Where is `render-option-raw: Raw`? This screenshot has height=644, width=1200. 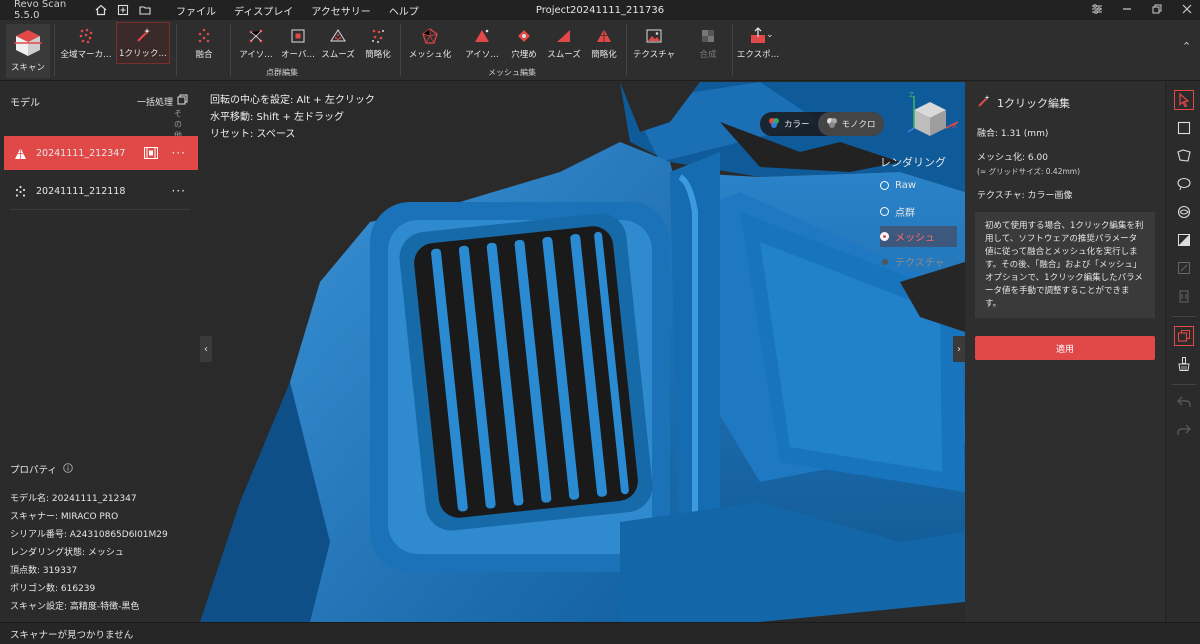
render-option-raw: Raw is located at coordinates (898, 185).